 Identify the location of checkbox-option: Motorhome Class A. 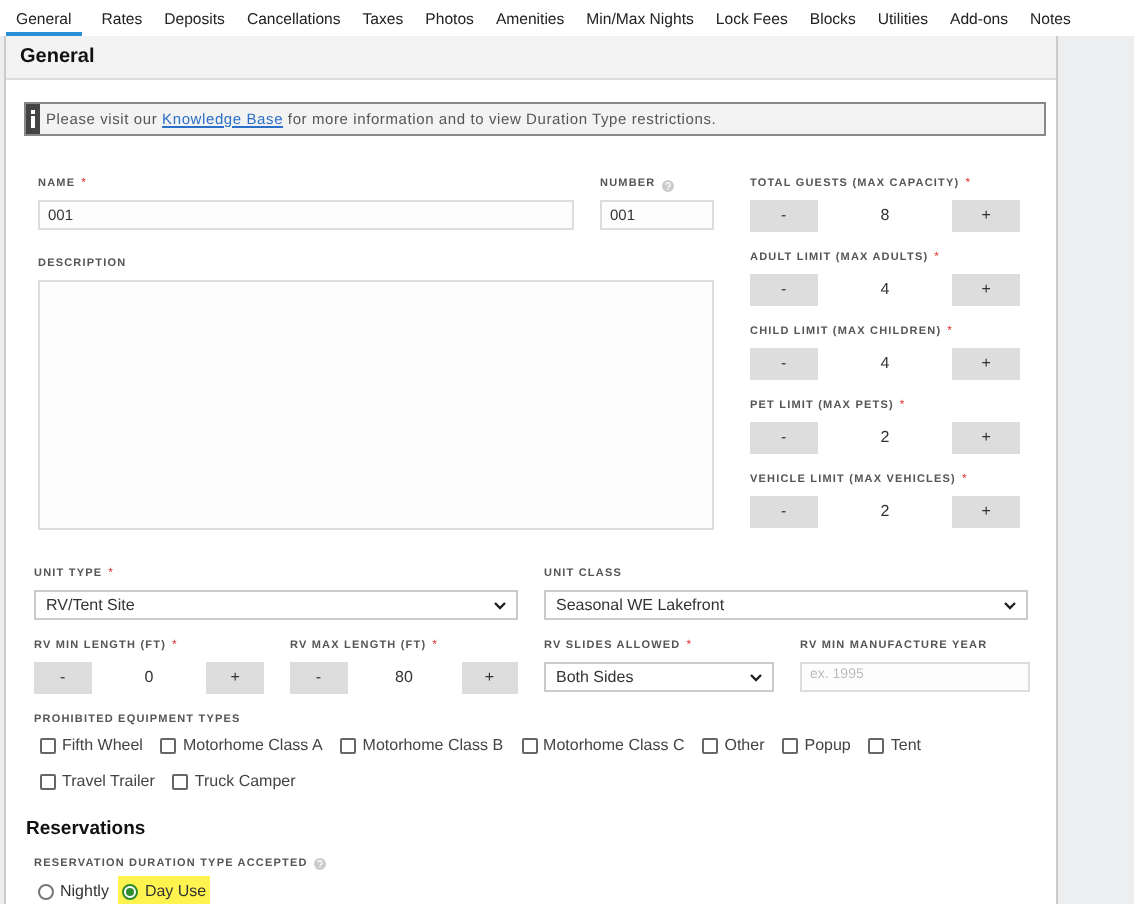
(241, 746).